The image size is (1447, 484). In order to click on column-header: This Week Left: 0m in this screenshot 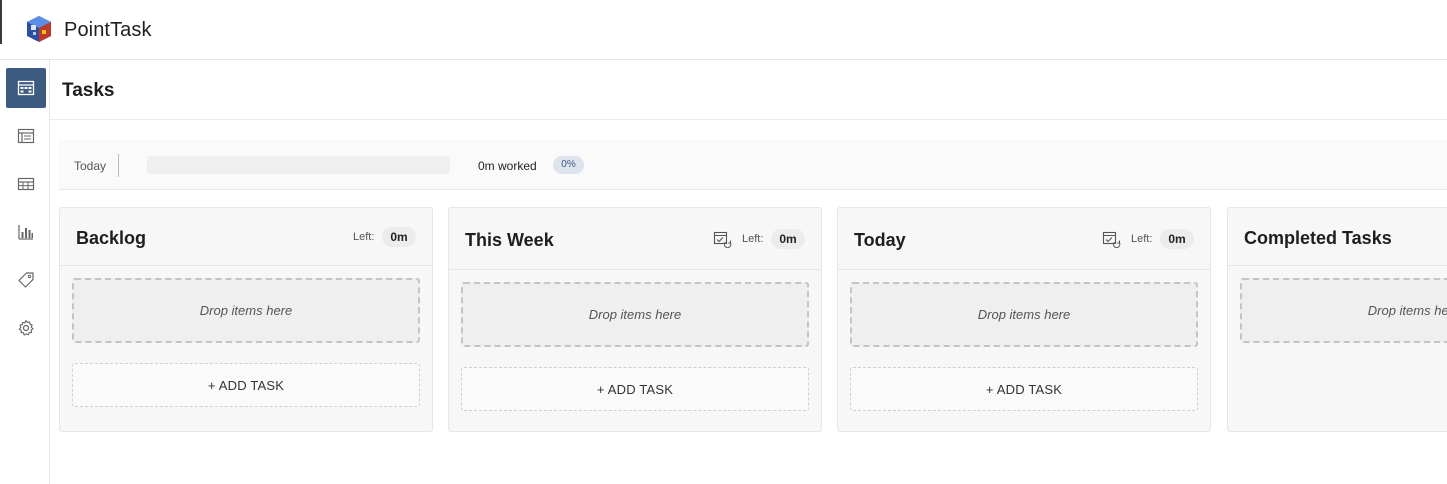, I will do `click(635, 239)`.